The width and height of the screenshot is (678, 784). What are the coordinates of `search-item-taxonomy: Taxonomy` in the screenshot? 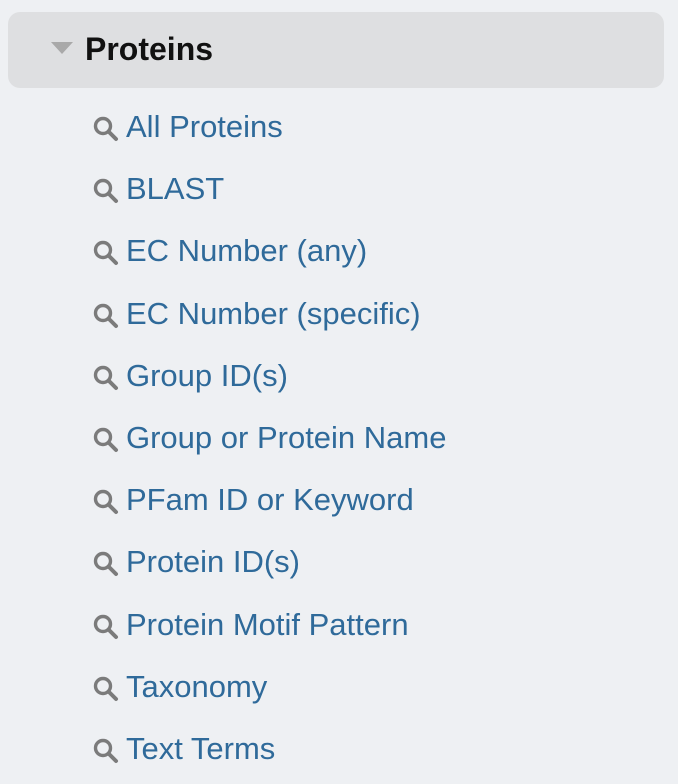 It's located at (339, 687).